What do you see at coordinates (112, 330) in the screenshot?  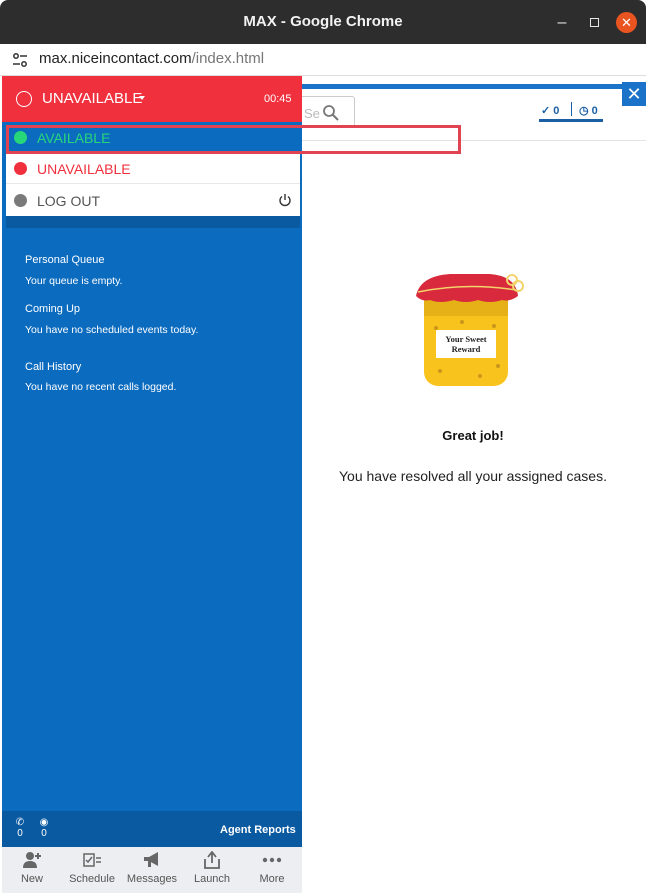 I see `coming-up-text: You have no scheduled events today.` at bounding box center [112, 330].